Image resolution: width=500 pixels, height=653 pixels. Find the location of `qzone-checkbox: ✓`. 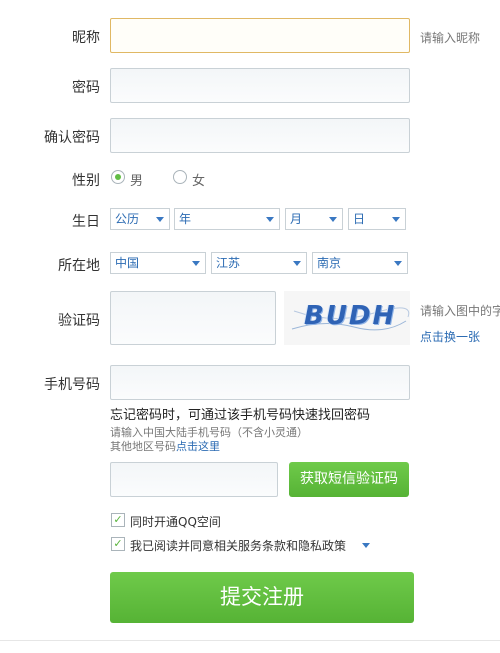

qzone-checkbox: ✓ is located at coordinates (118, 520).